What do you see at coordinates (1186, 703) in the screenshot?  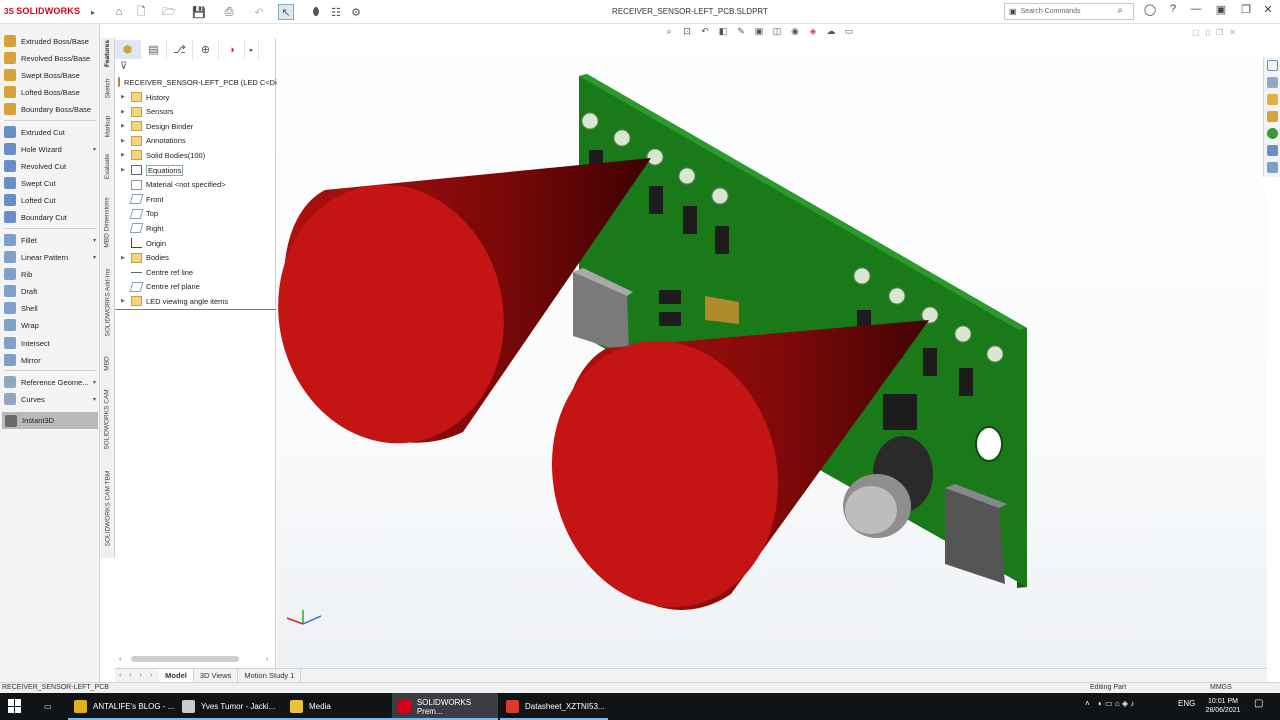 I see `language-indicator: ENG` at bounding box center [1186, 703].